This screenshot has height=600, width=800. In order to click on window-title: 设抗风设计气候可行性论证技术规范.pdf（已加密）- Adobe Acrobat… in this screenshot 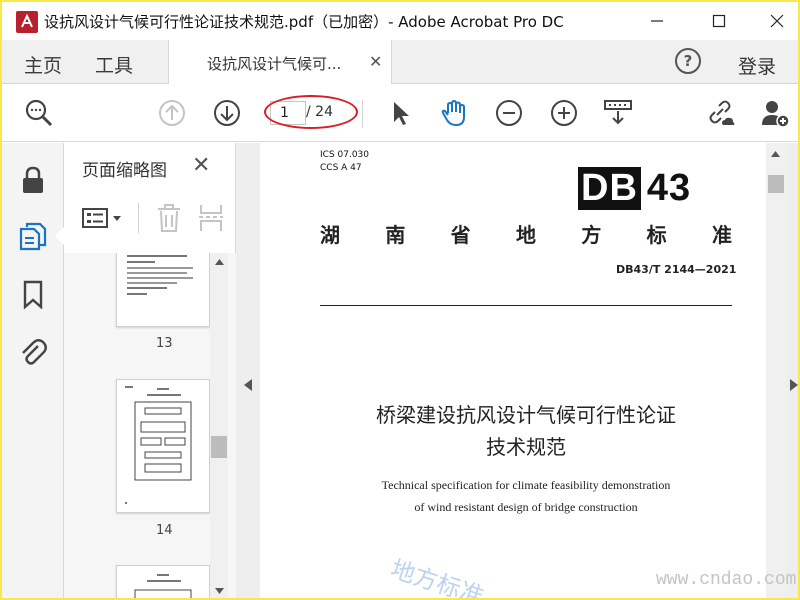, I will do `click(304, 22)`.